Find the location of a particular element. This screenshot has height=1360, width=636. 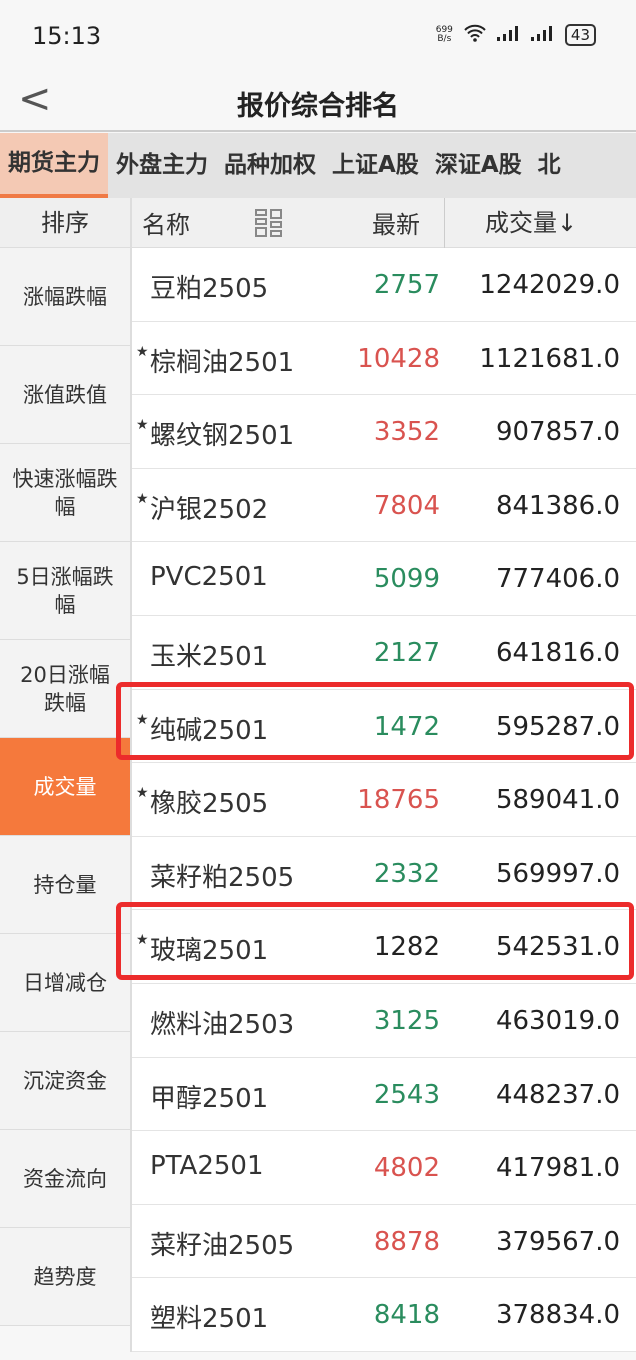

tab-5: 北 is located at coordinates (549, 165).